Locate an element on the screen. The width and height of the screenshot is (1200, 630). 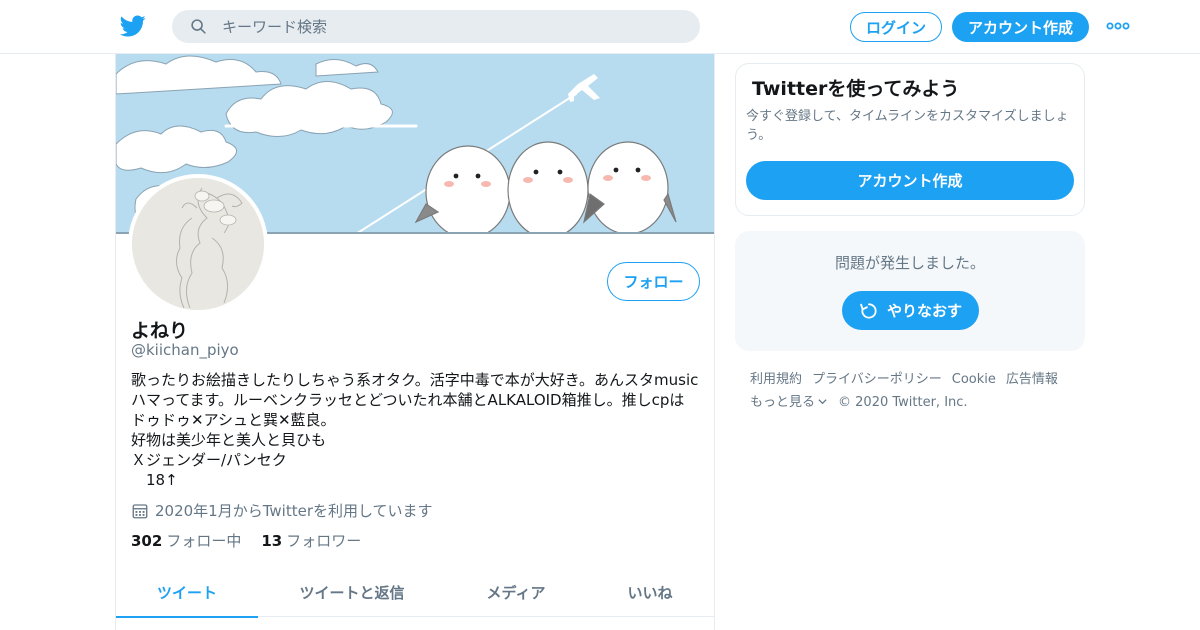
following-stat: 302 フォロー中 is located at coordinates (186, 540).